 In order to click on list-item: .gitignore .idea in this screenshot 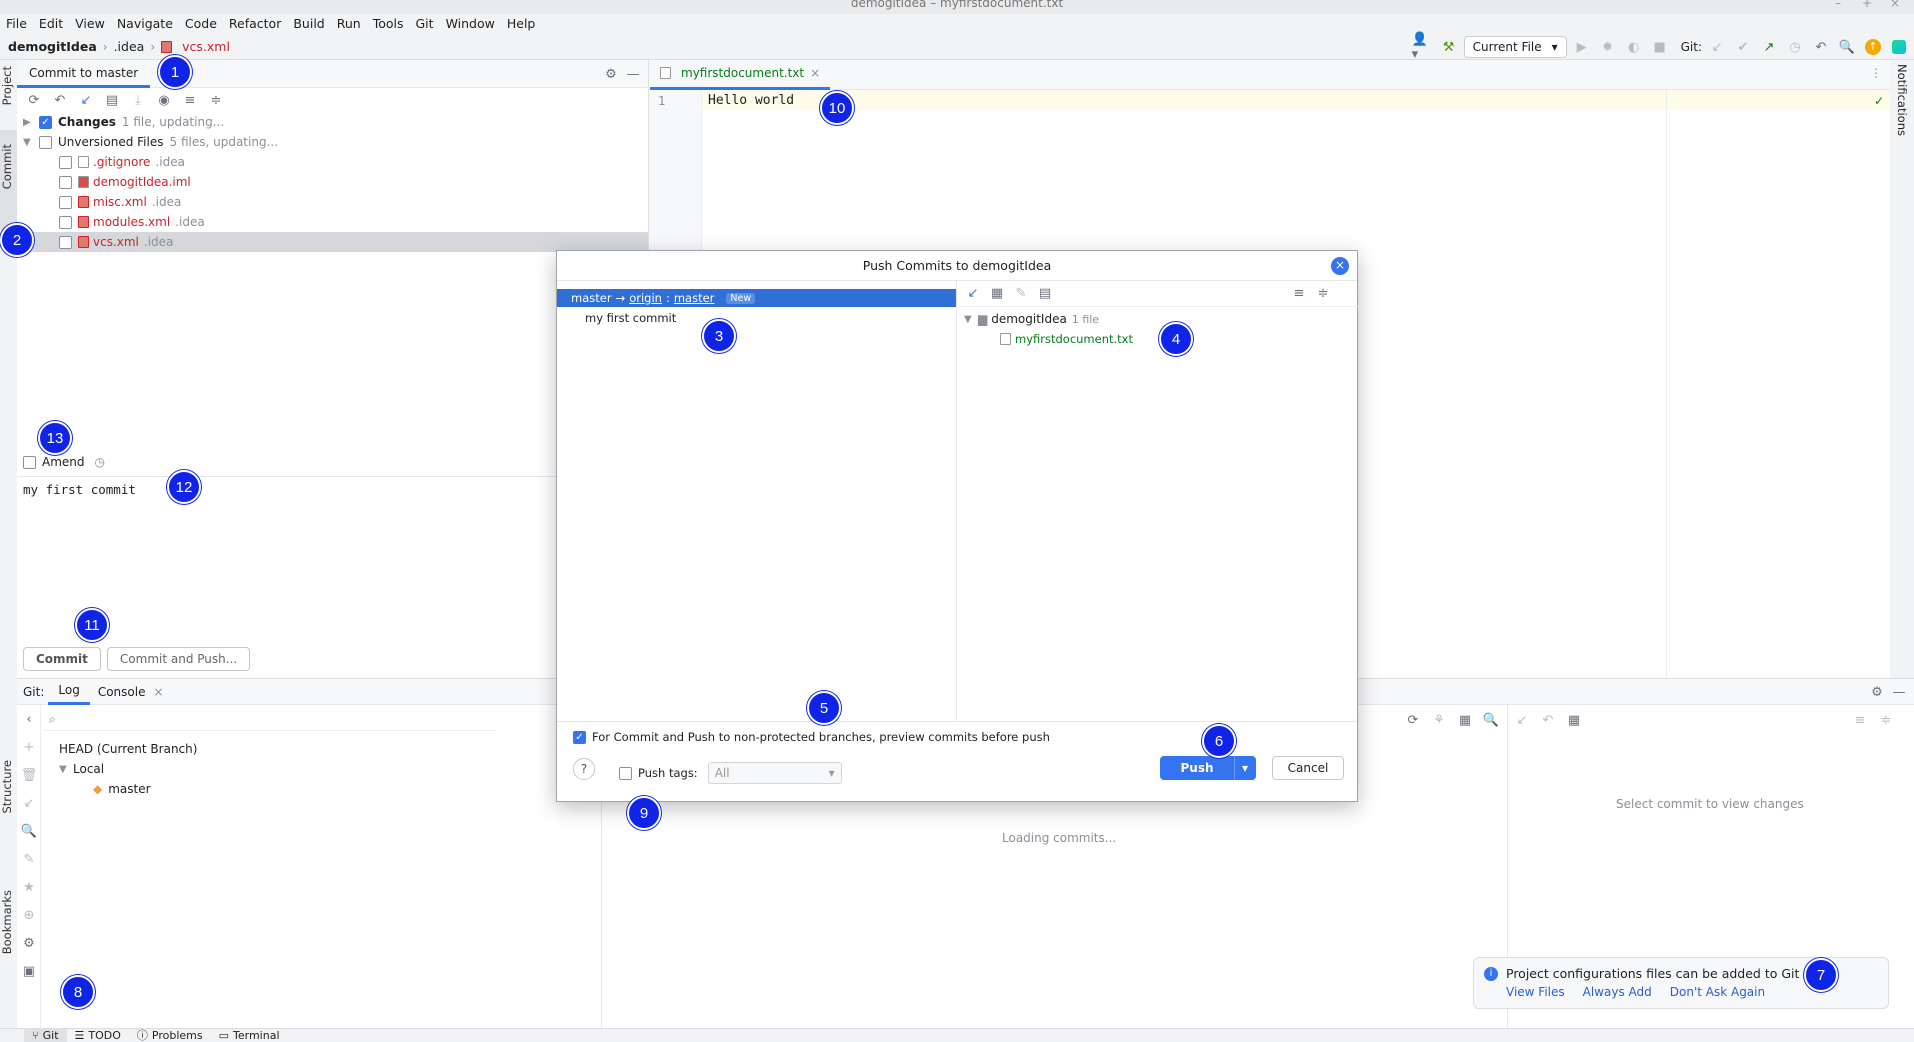, I will do `click(353, 162)`.